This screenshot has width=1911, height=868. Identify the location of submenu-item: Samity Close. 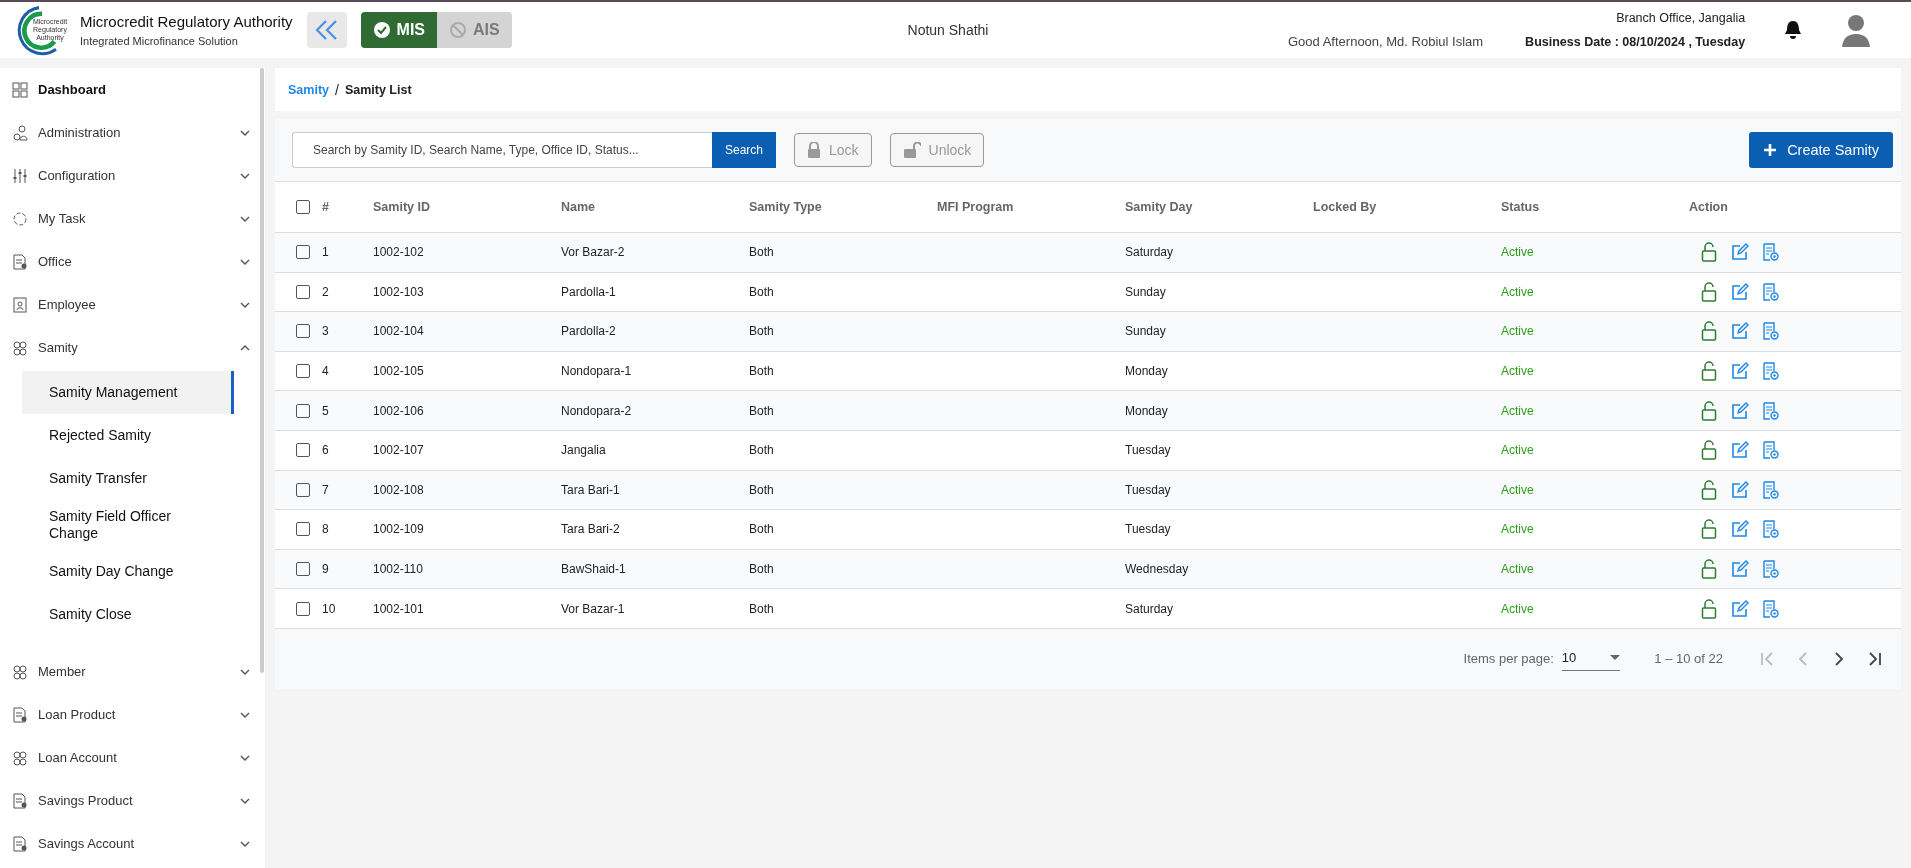
(128, 614).